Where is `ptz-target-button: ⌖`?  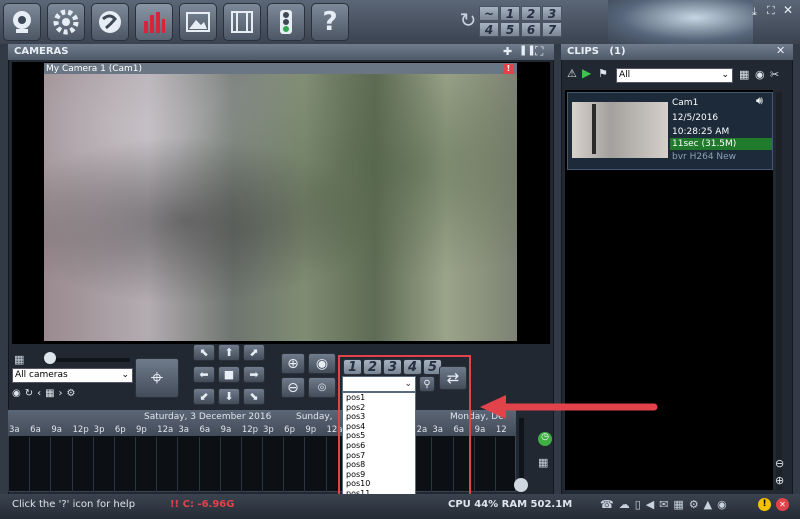
ptz-target-button: ⌖ is located at coordinates (157, 378).